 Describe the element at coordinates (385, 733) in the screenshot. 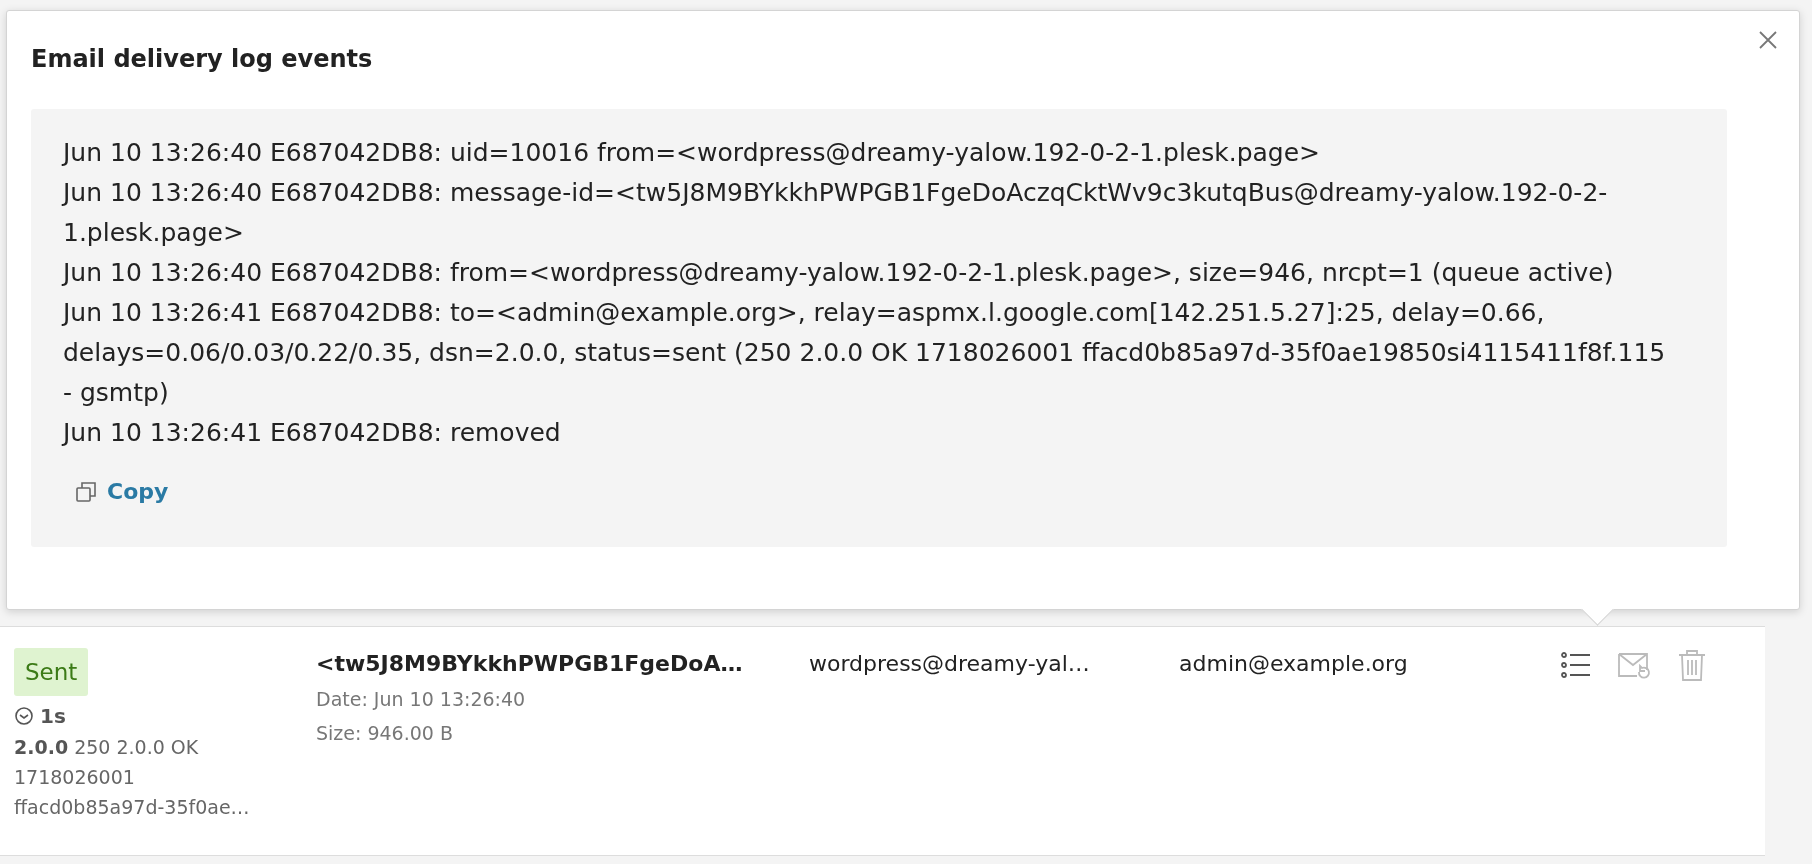

I see `size-text: Size: 946.00 B` at that location.